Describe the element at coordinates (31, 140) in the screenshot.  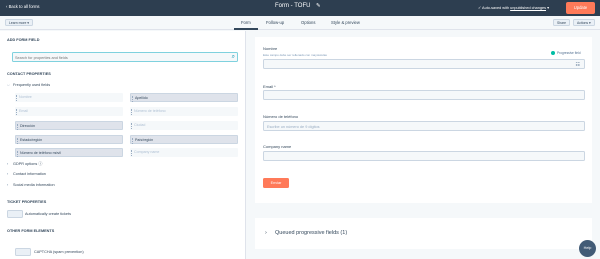
I see `property-label: Estado/región` at that location.